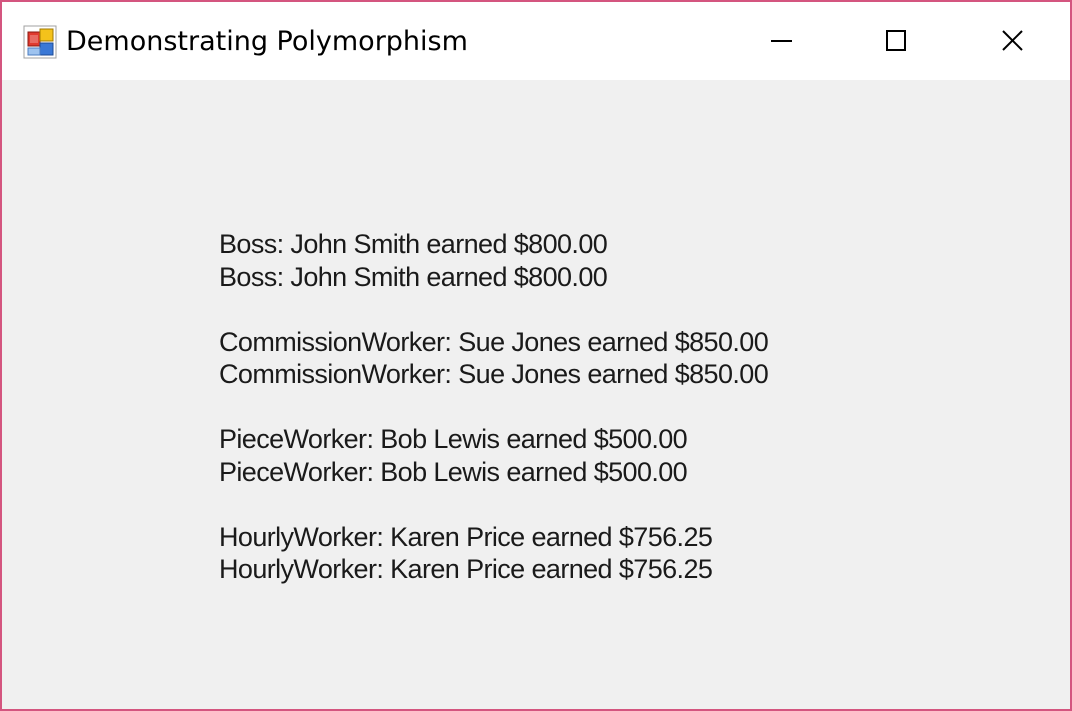  Describe the element at coordinates (536, 41) in the screenshot. I see `title-bar: Demonstrating Polymorphism` at that location.